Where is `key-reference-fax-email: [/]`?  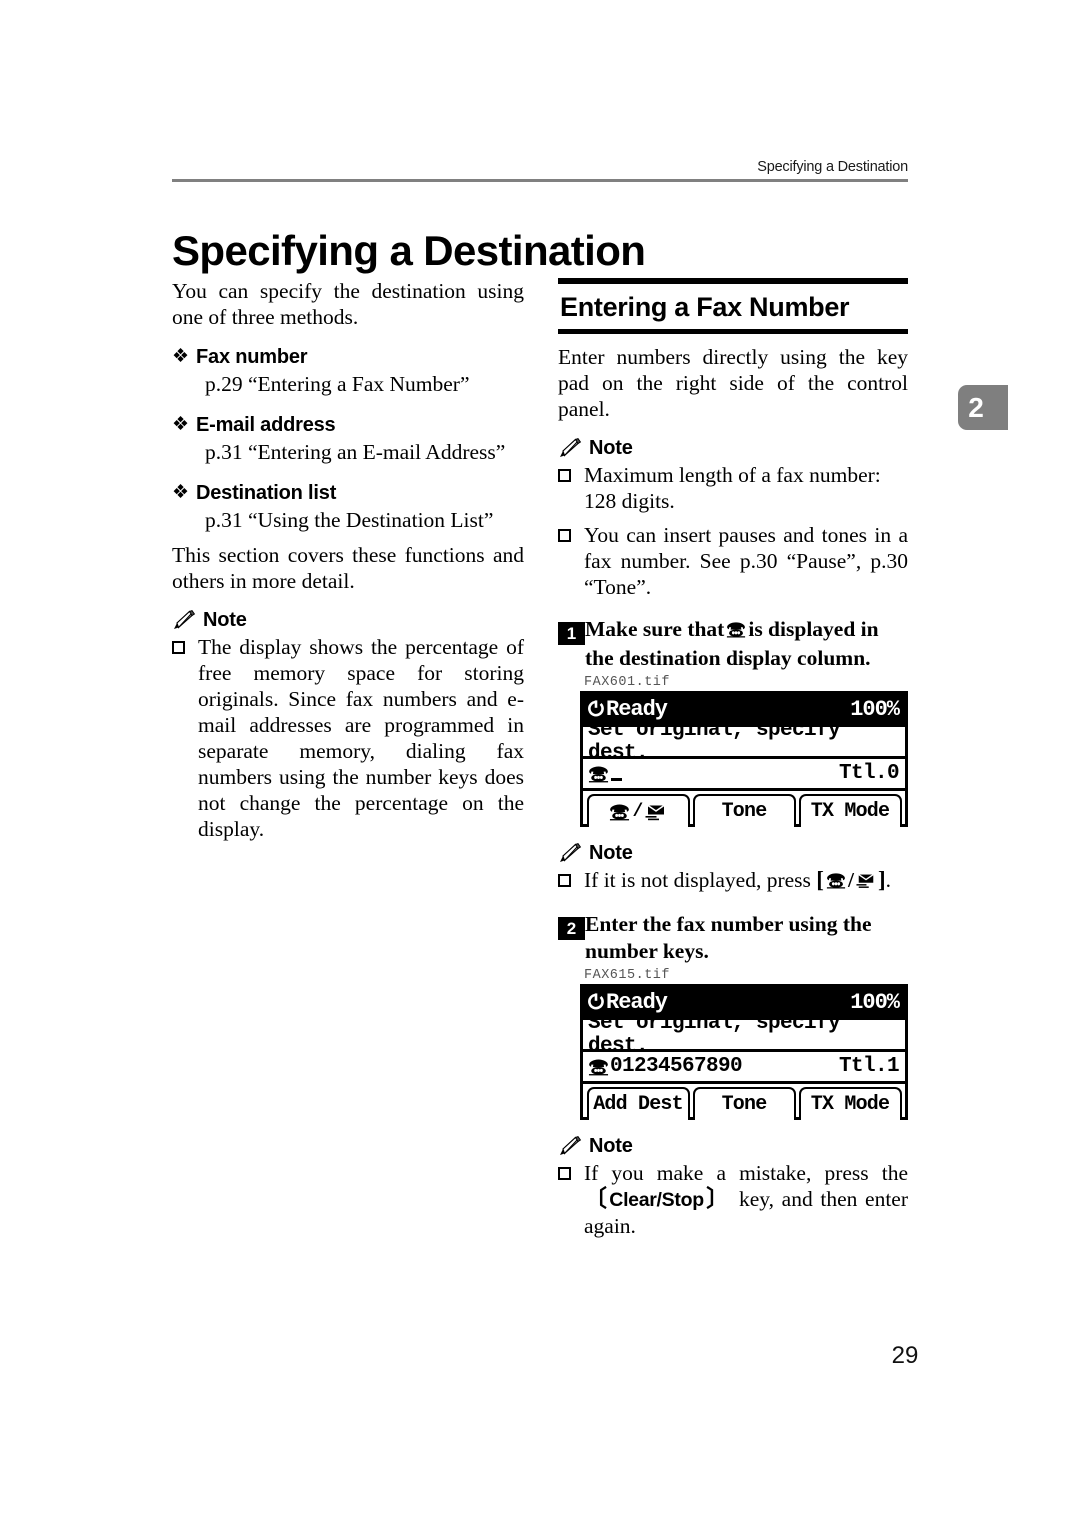
key-reference-fax-email: [/] is located at coordinates (851, 880).